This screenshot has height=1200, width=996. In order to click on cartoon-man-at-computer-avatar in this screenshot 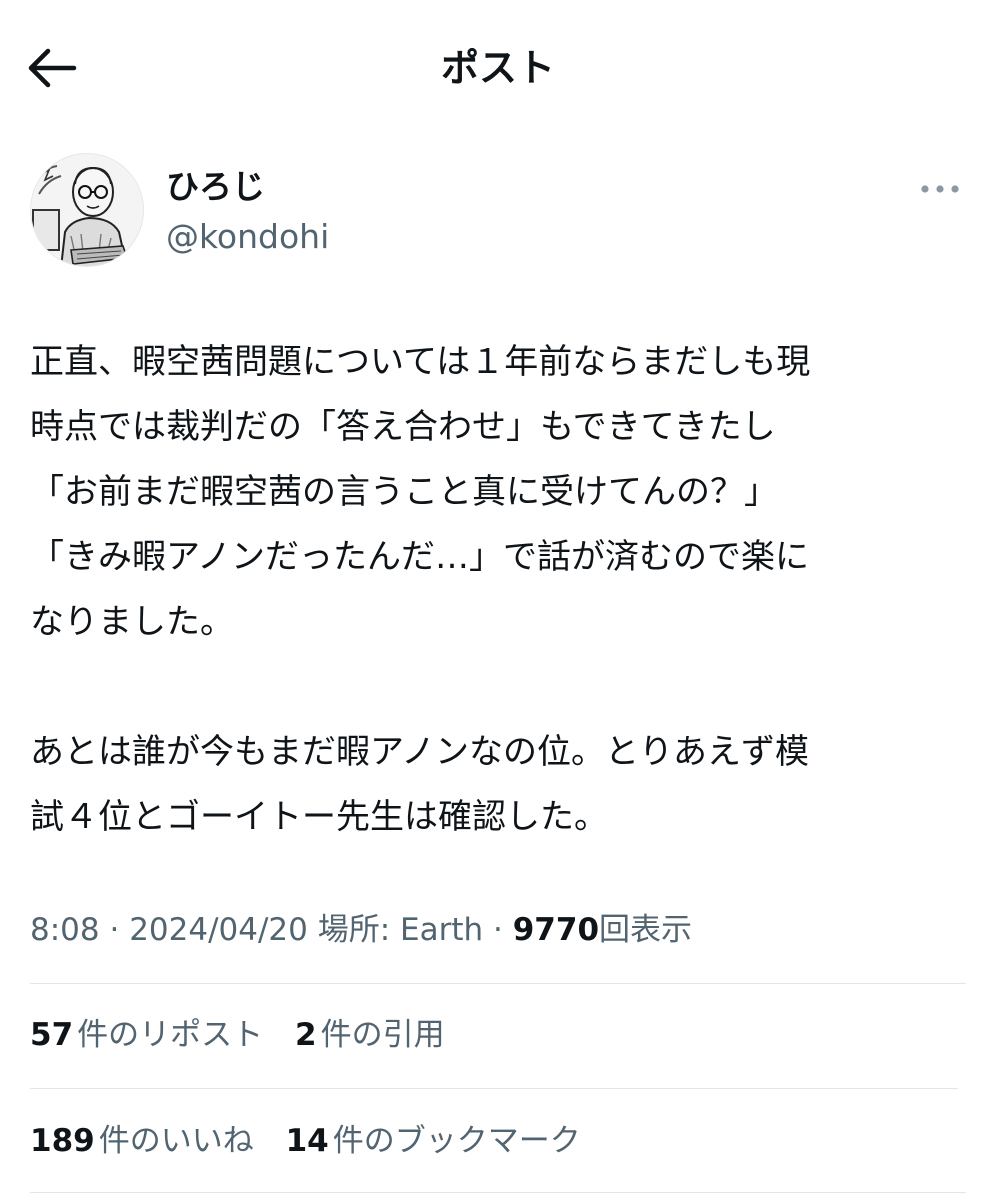, I will do `click(87, 210)`.